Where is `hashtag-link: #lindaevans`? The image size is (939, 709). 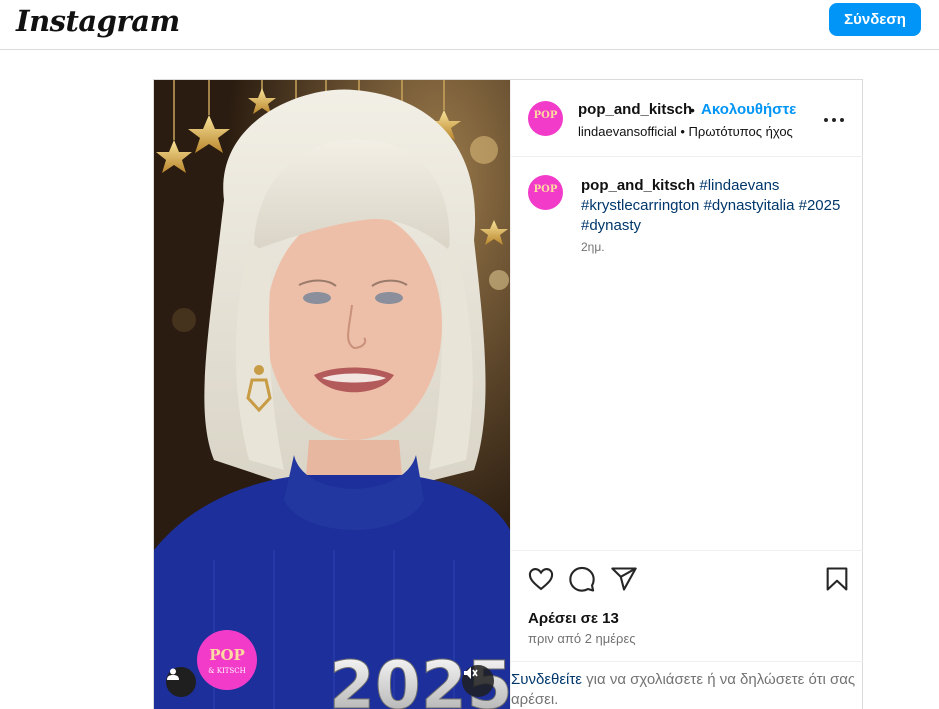 hashtag-link: #lindaevans is located at coordinates (739, 185).